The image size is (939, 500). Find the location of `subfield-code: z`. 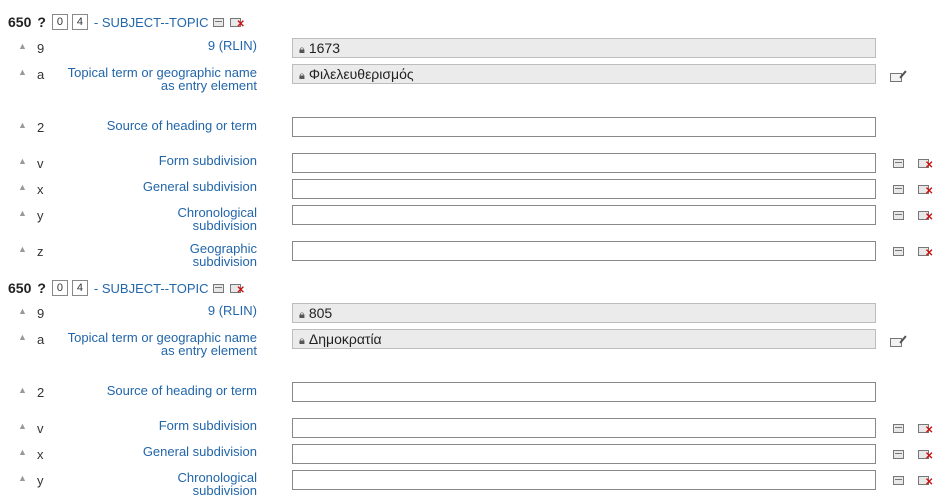

subfield-code: z is located at coordinates (40, 251).